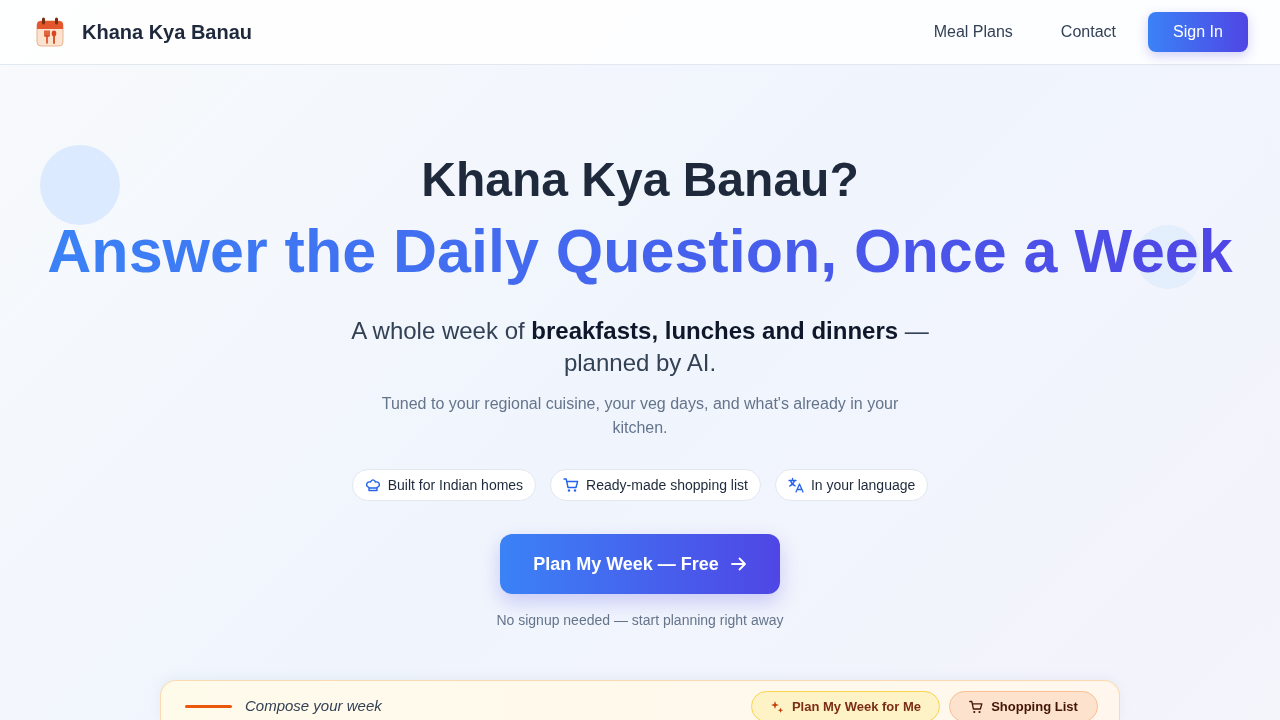 This screenshot has width=1280, height=720. Describe the element at coordinates (1198, 32) in the screenshot. I see `sign-in-button: Sign In` at that location.